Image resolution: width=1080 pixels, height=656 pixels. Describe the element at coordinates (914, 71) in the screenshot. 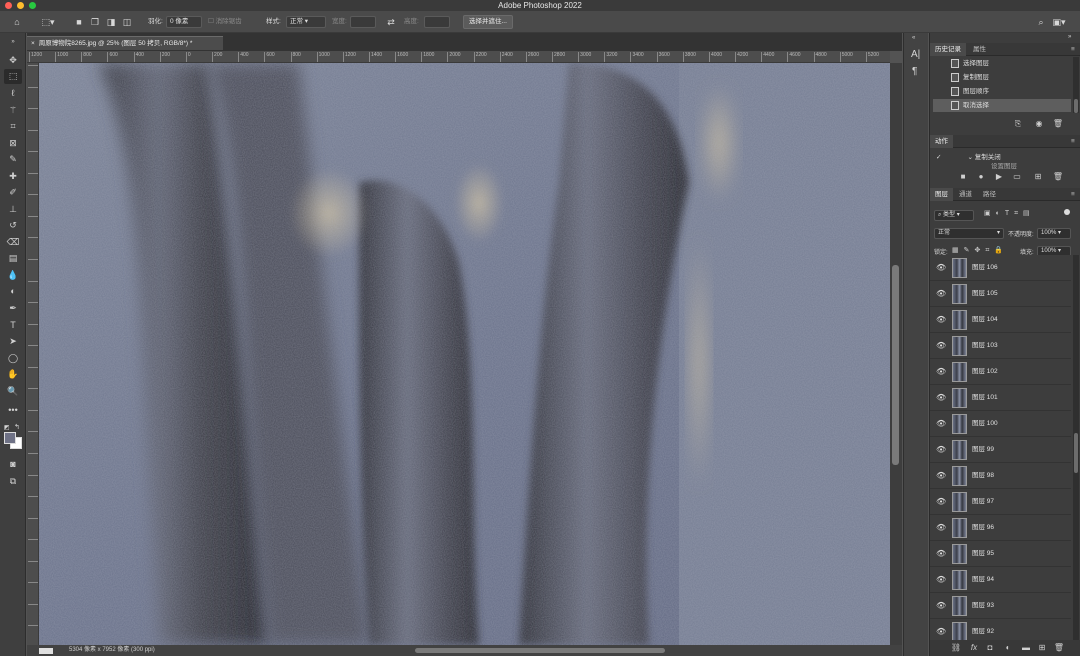

I see `paragraph-panel-icon: ¶` at that location.